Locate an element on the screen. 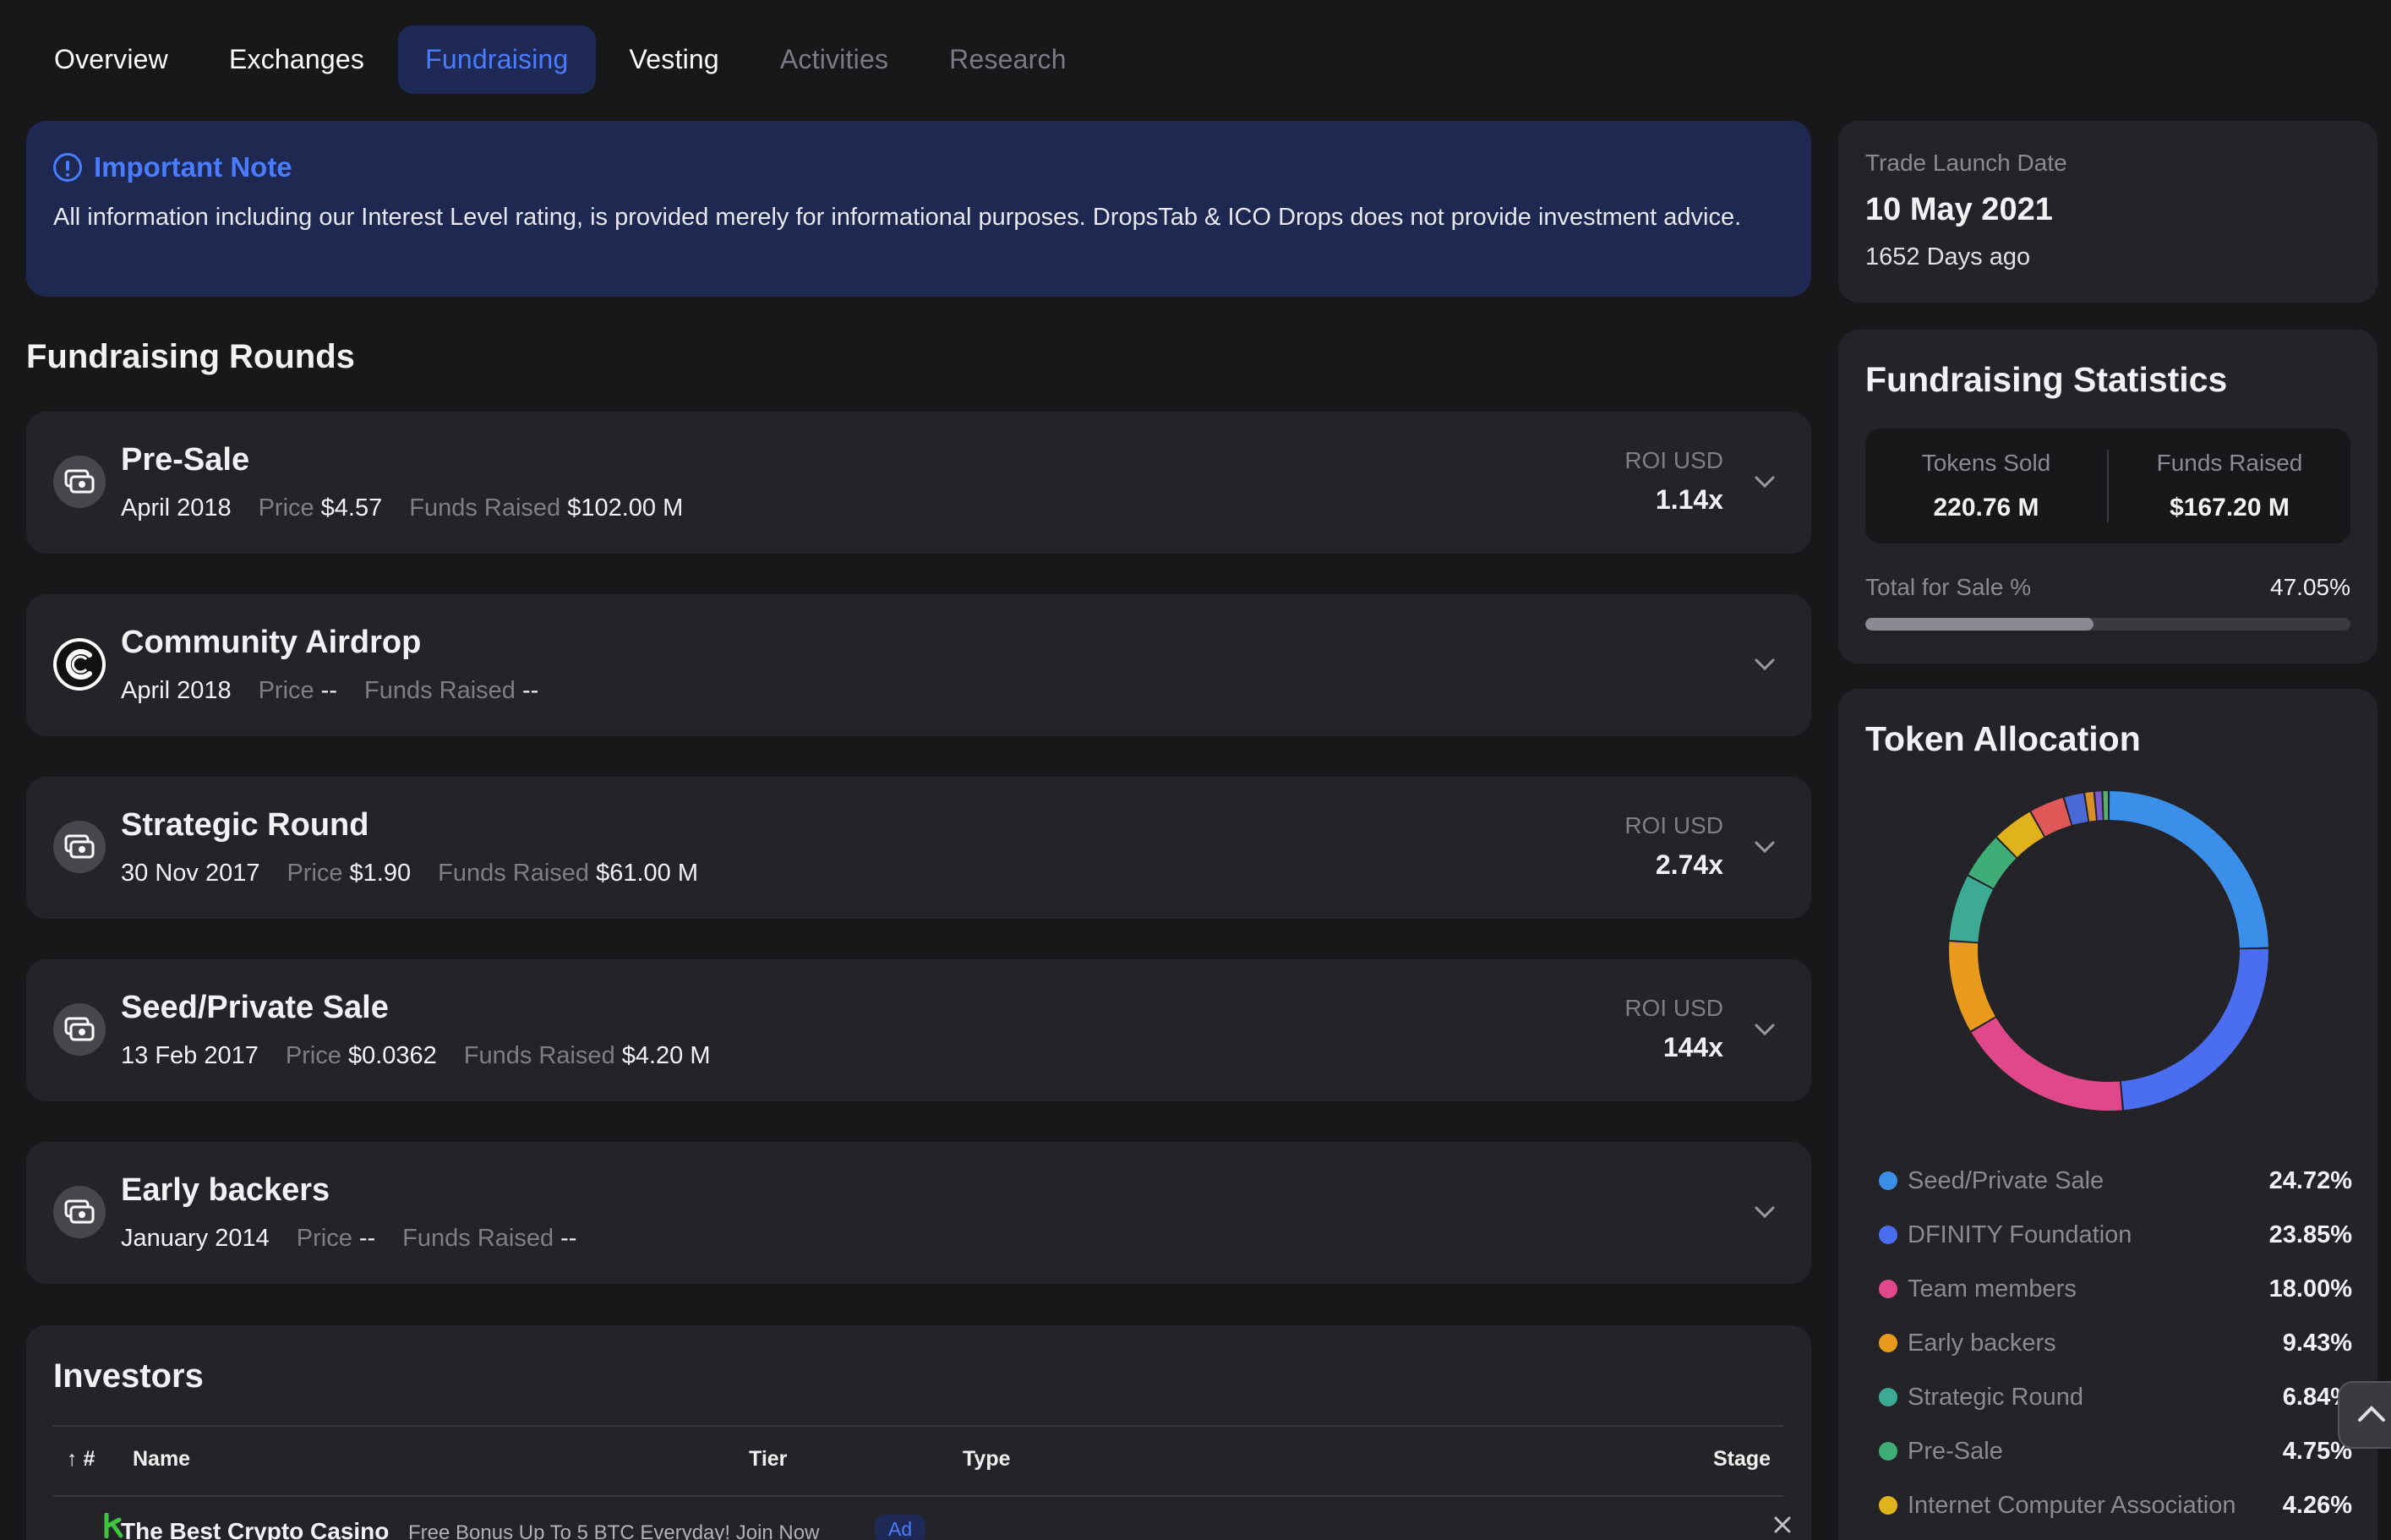 This screenshot has width=2391, height=1540. round-name: Seed/Private Sale is located at coordinates (255, 1007).